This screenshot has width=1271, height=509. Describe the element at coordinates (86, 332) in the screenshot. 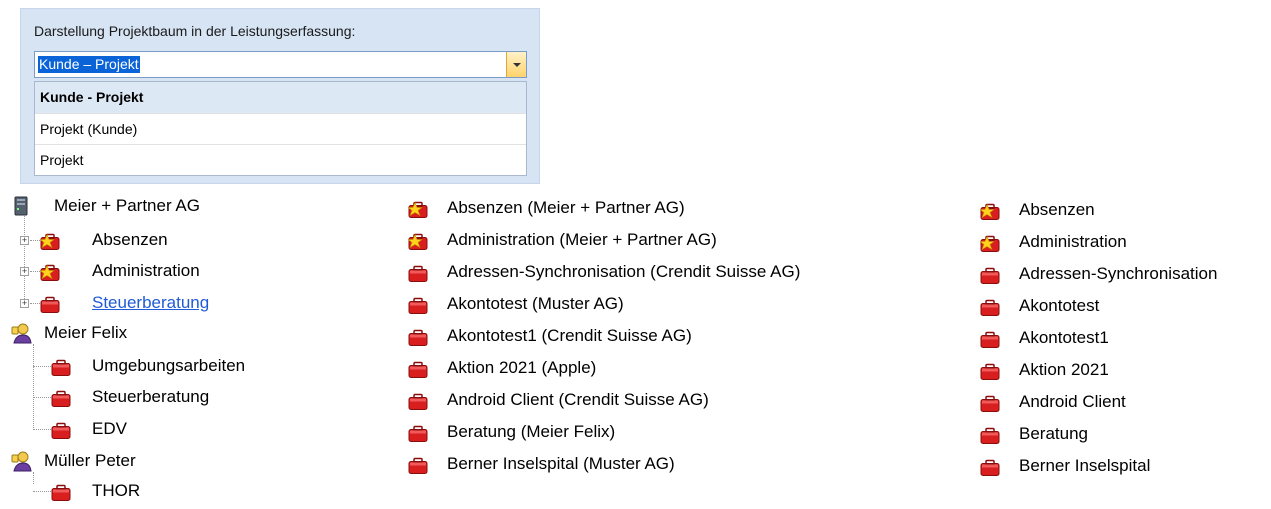

I see `tree-node-label: Meier Felix` at that location.